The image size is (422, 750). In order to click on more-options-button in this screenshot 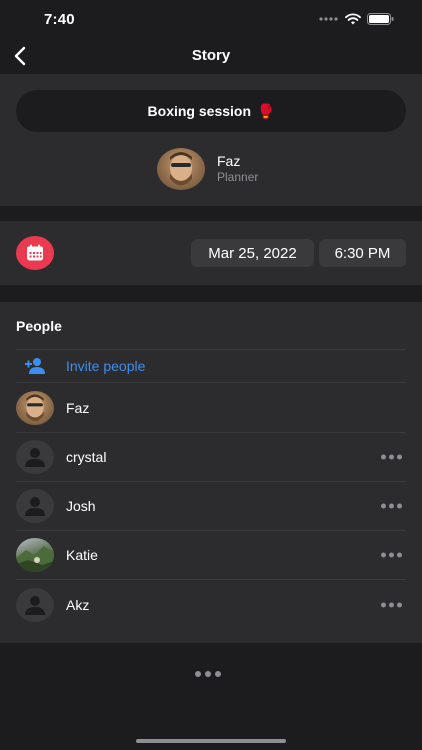, I will do `click(208, 674)`.